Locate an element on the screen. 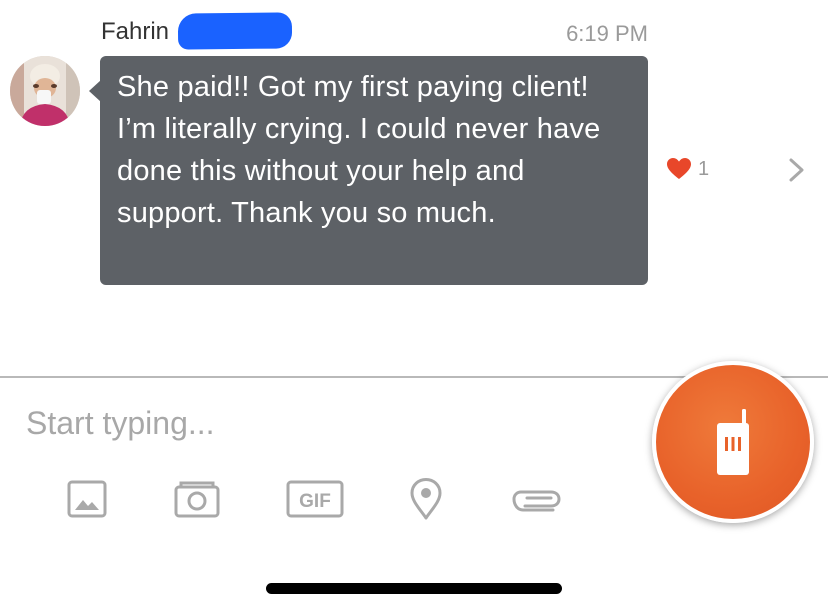 The height and width of the screenshot is (608, 828). attach-file-button is located at coordinates (537, 499).